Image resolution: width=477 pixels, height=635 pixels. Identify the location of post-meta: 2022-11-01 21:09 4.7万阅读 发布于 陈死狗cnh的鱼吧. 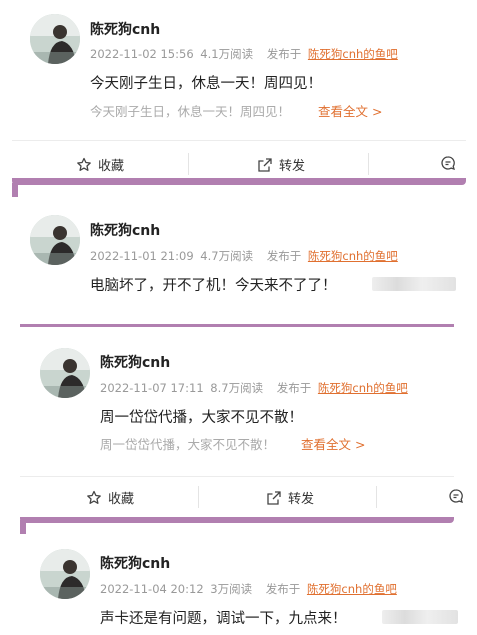
(244, 256).